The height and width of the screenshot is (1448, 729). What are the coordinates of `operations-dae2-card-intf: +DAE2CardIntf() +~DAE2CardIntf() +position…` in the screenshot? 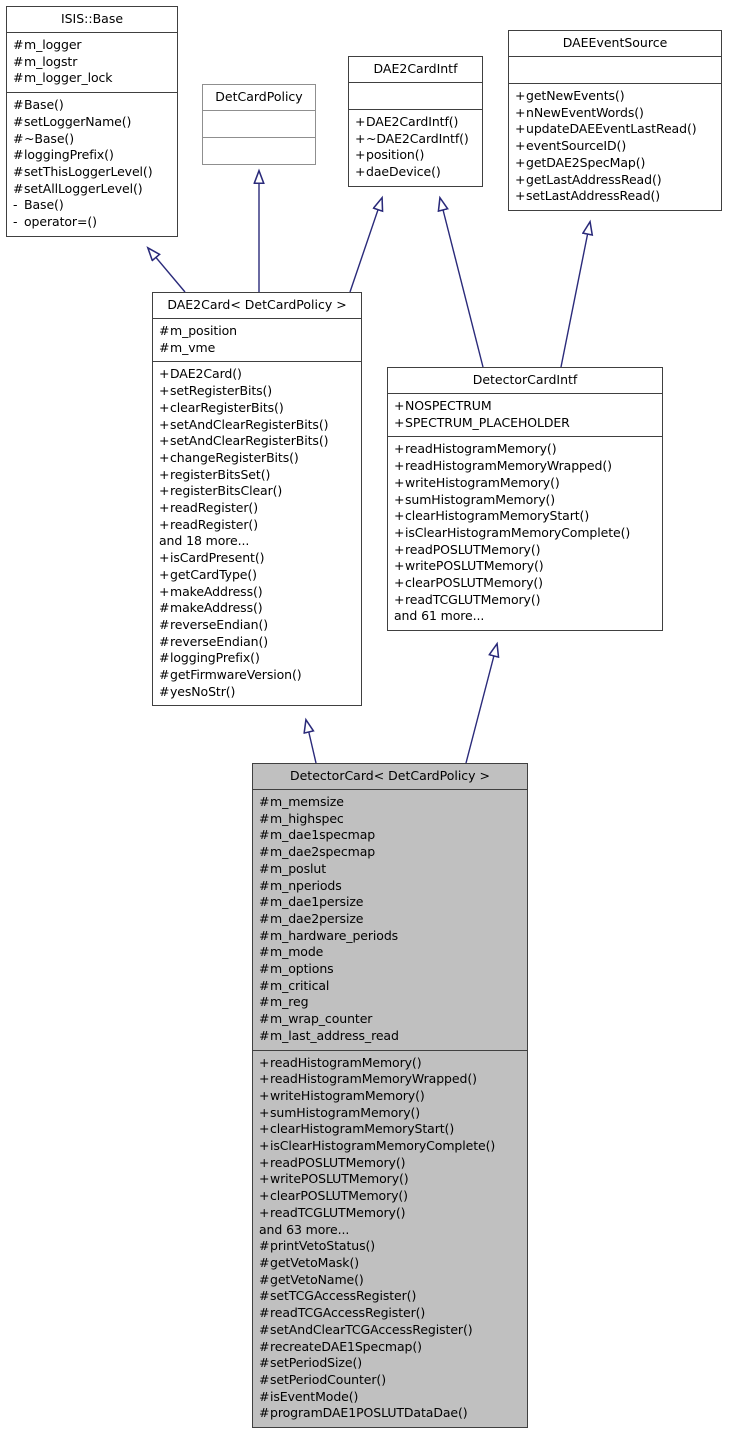 It's located at (415, 148).